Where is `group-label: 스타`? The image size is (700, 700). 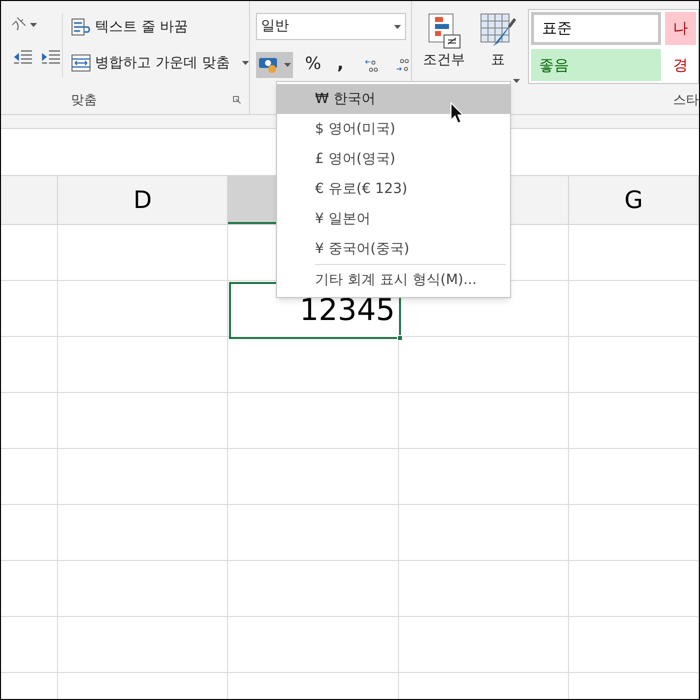
group-label: 스타 is located at coordinates (686, 101).